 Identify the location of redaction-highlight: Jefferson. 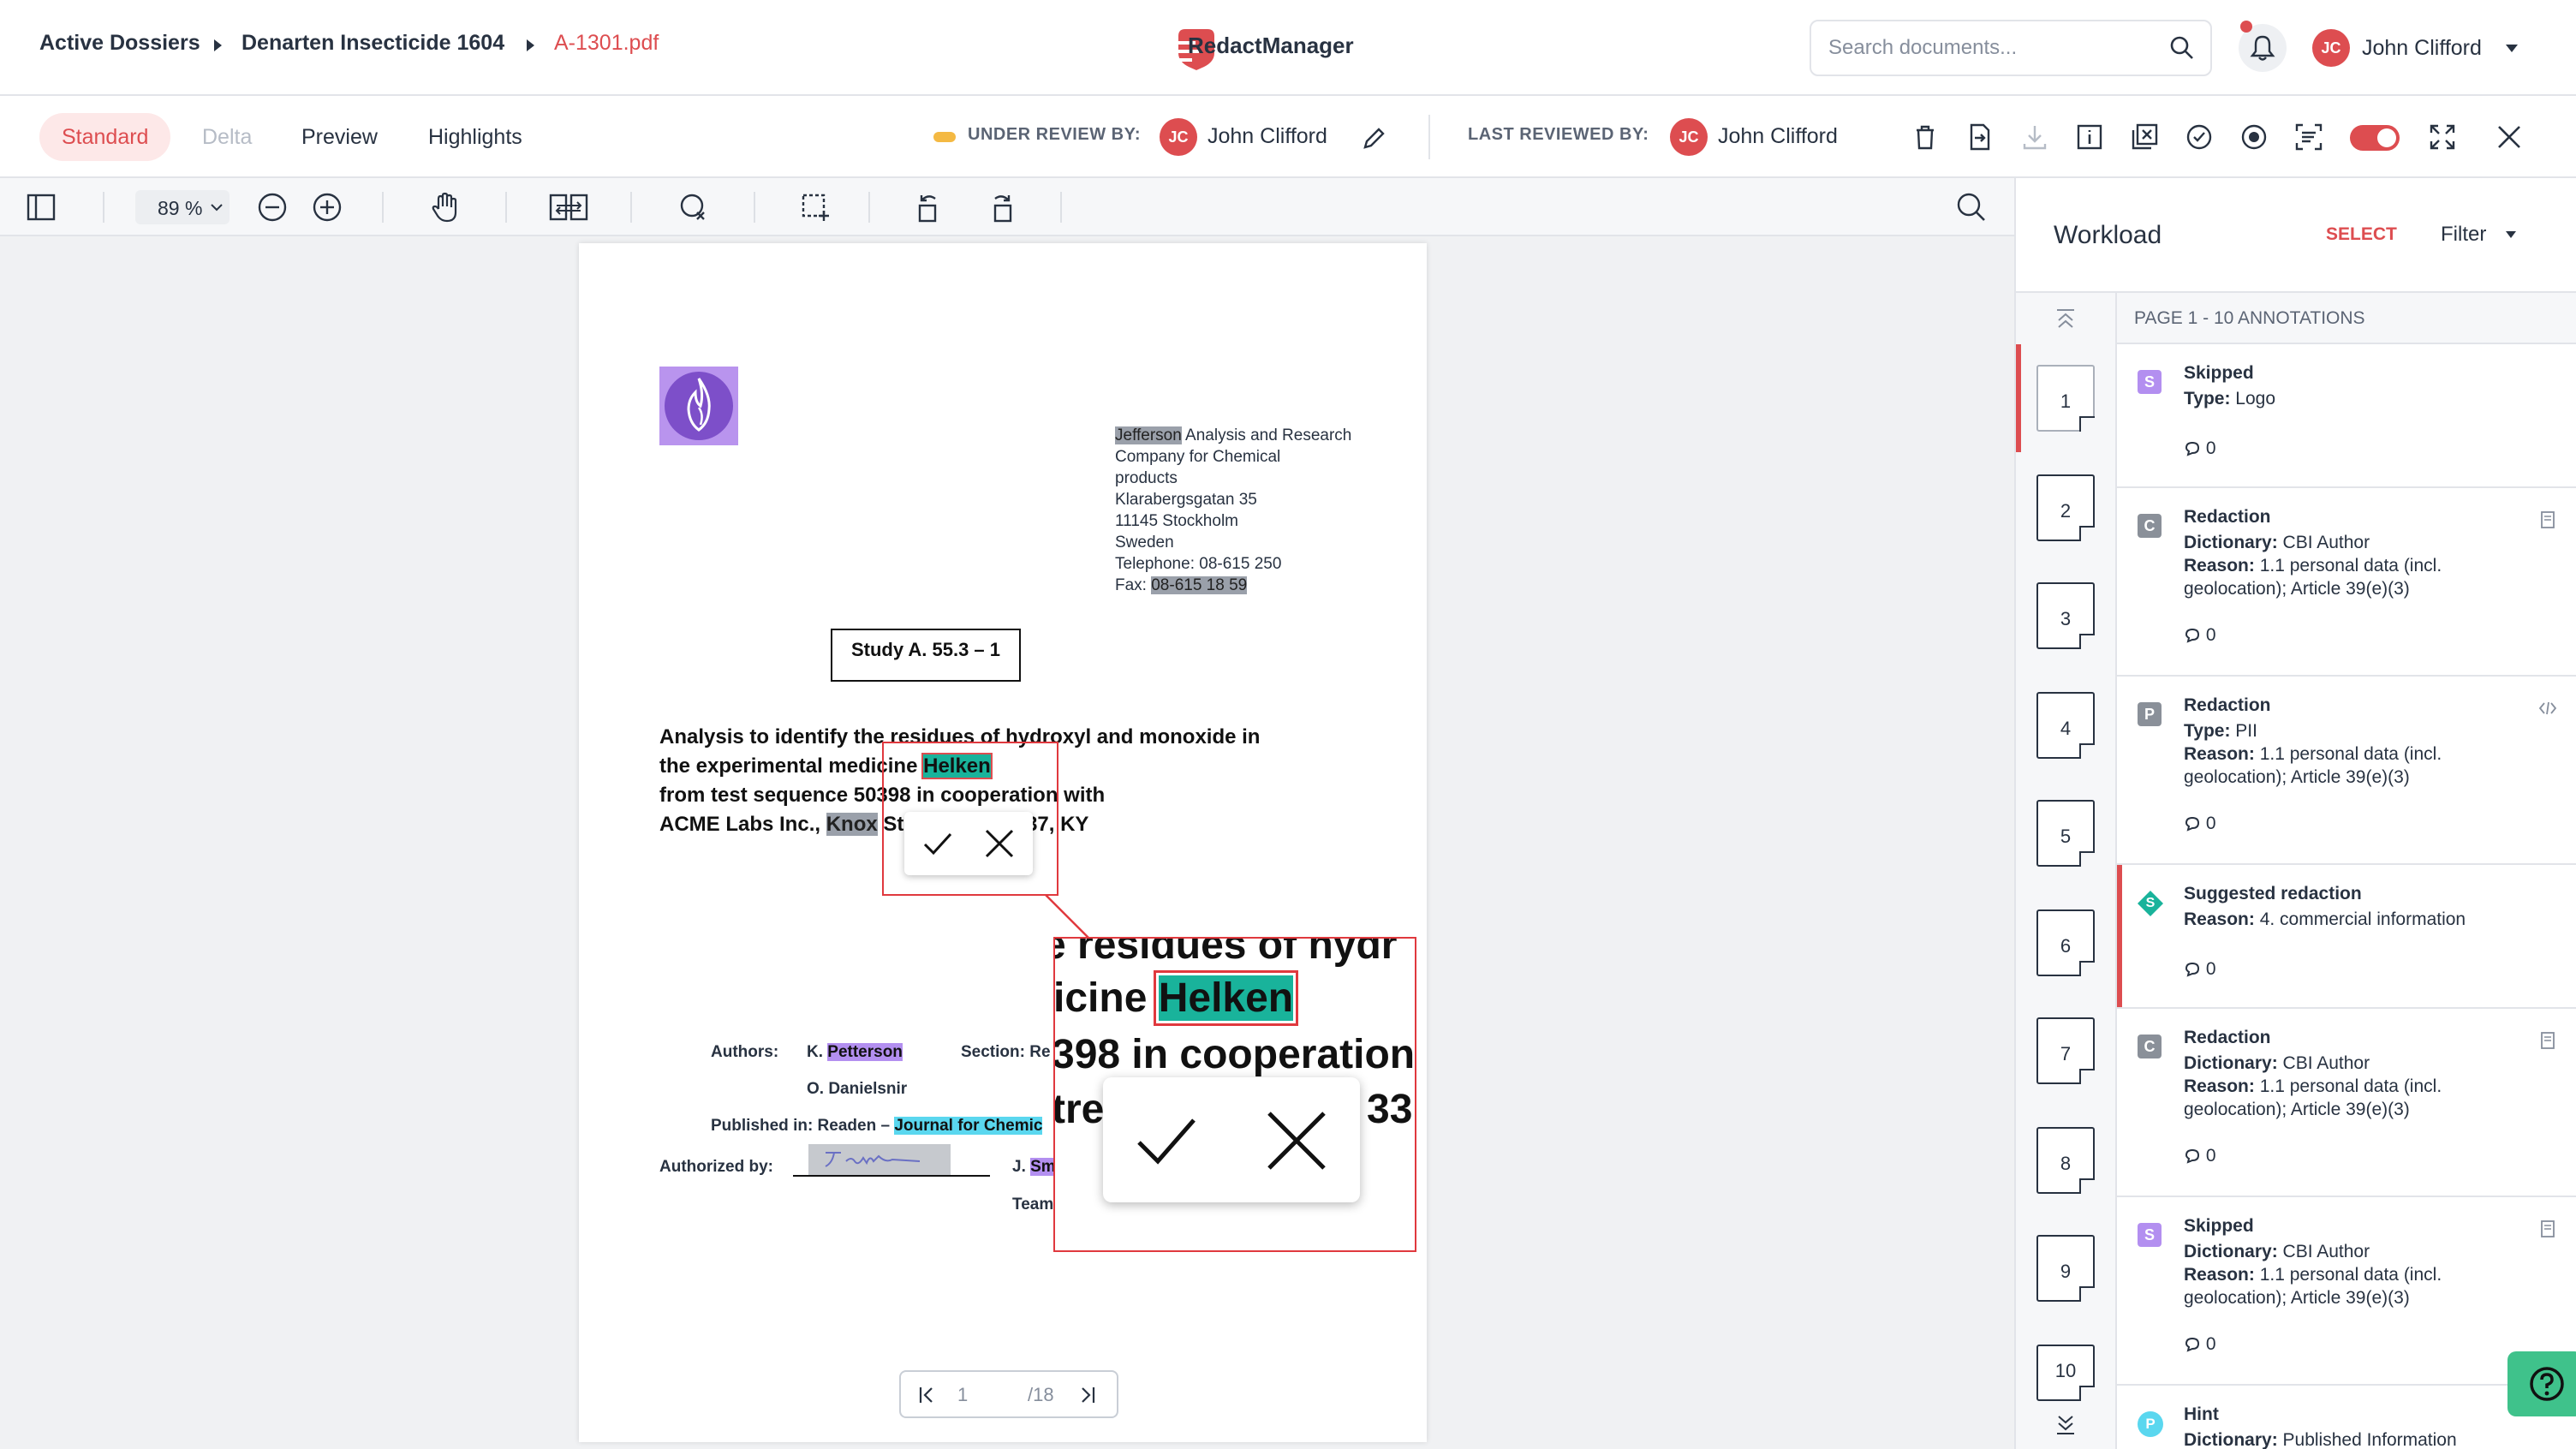
(1148, 435).